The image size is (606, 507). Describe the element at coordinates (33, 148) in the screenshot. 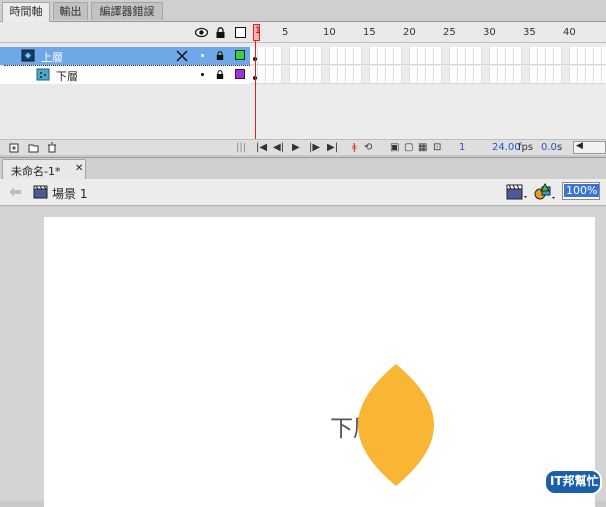

I see `new-folder-icon` at that location.